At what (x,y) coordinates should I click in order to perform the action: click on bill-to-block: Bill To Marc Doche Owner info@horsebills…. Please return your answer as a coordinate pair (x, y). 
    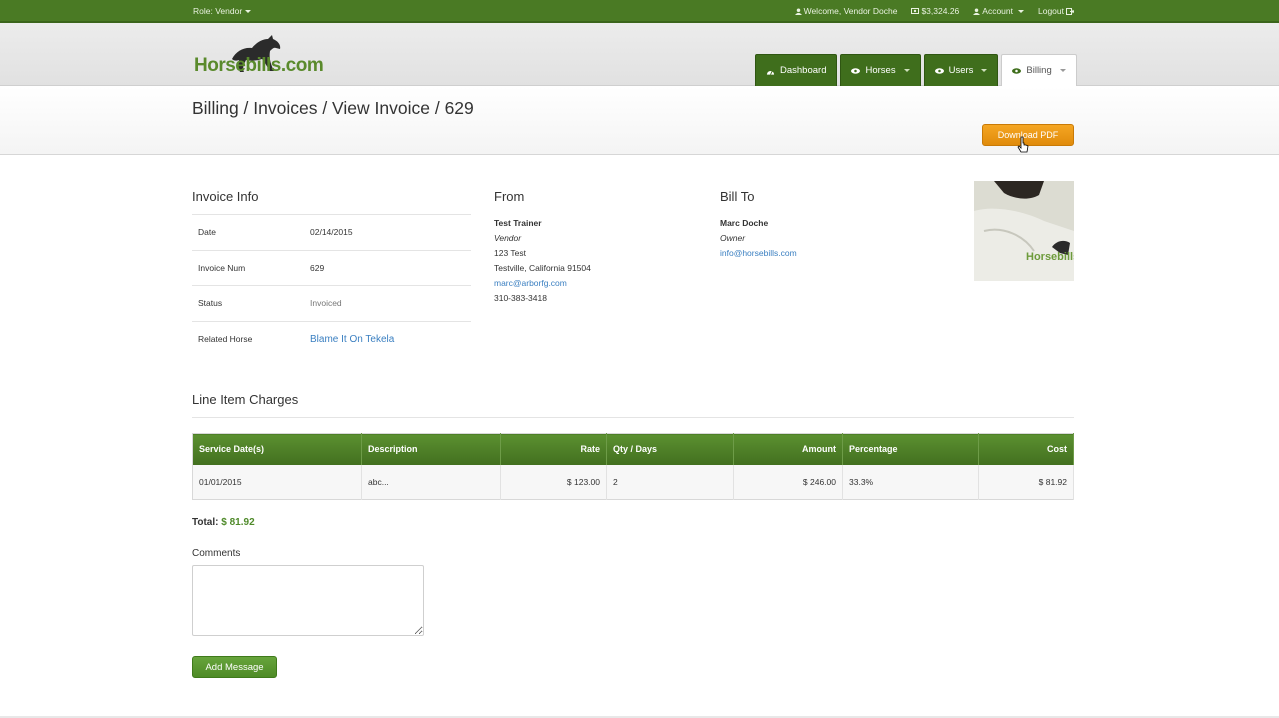
    Looking at the image, I should click on (758, 225).